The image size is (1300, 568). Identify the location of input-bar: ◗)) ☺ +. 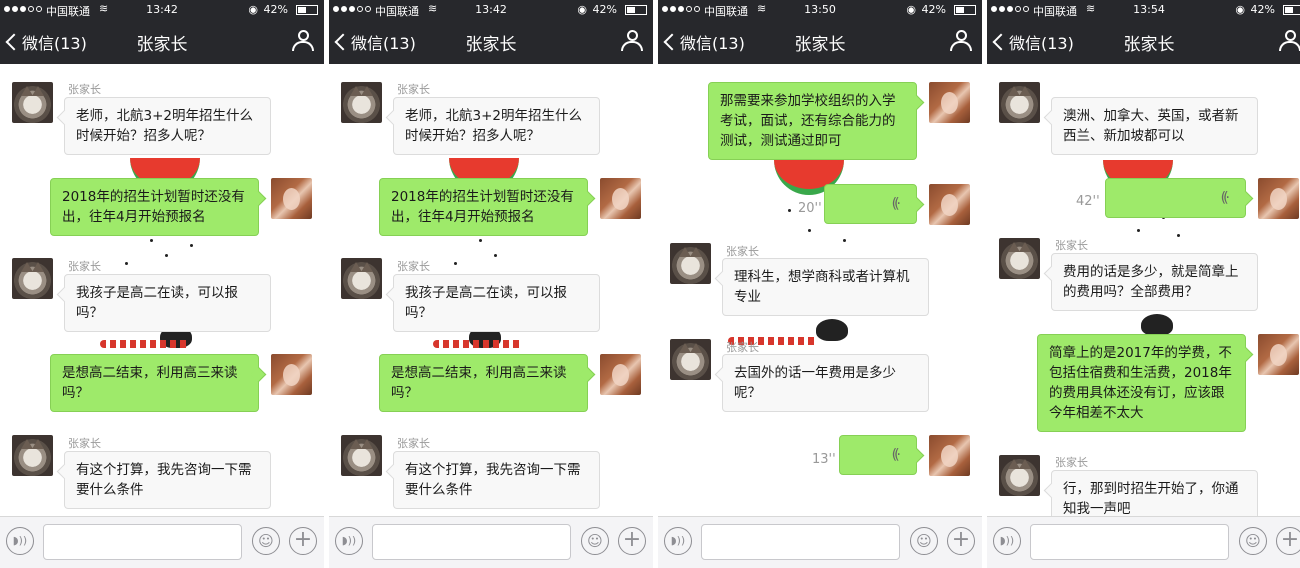
(1143, 542).